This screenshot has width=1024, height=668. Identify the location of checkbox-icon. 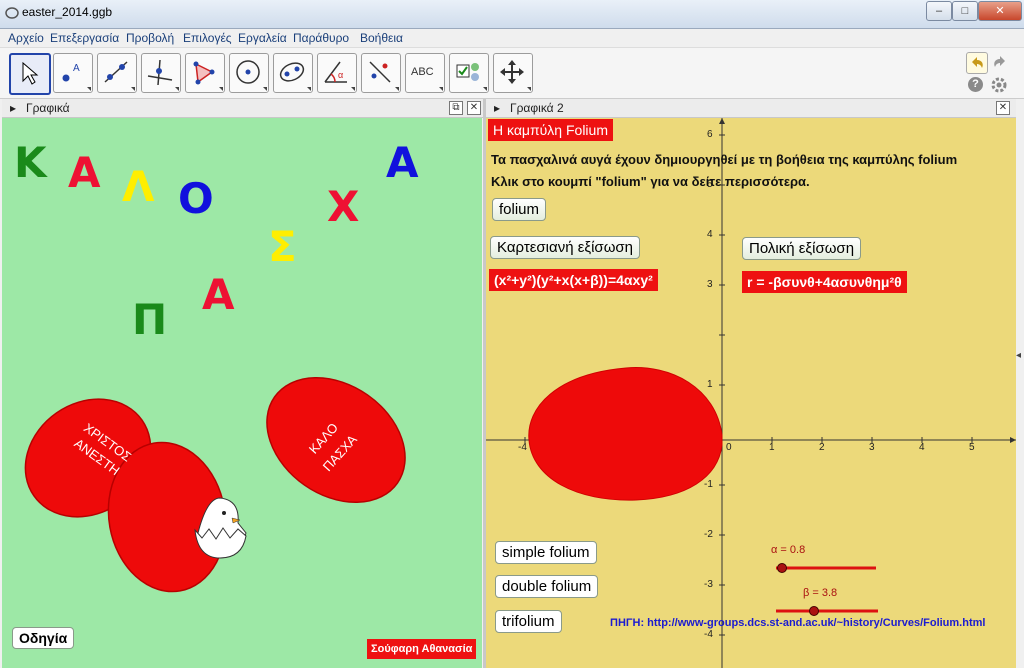
(467, 72).